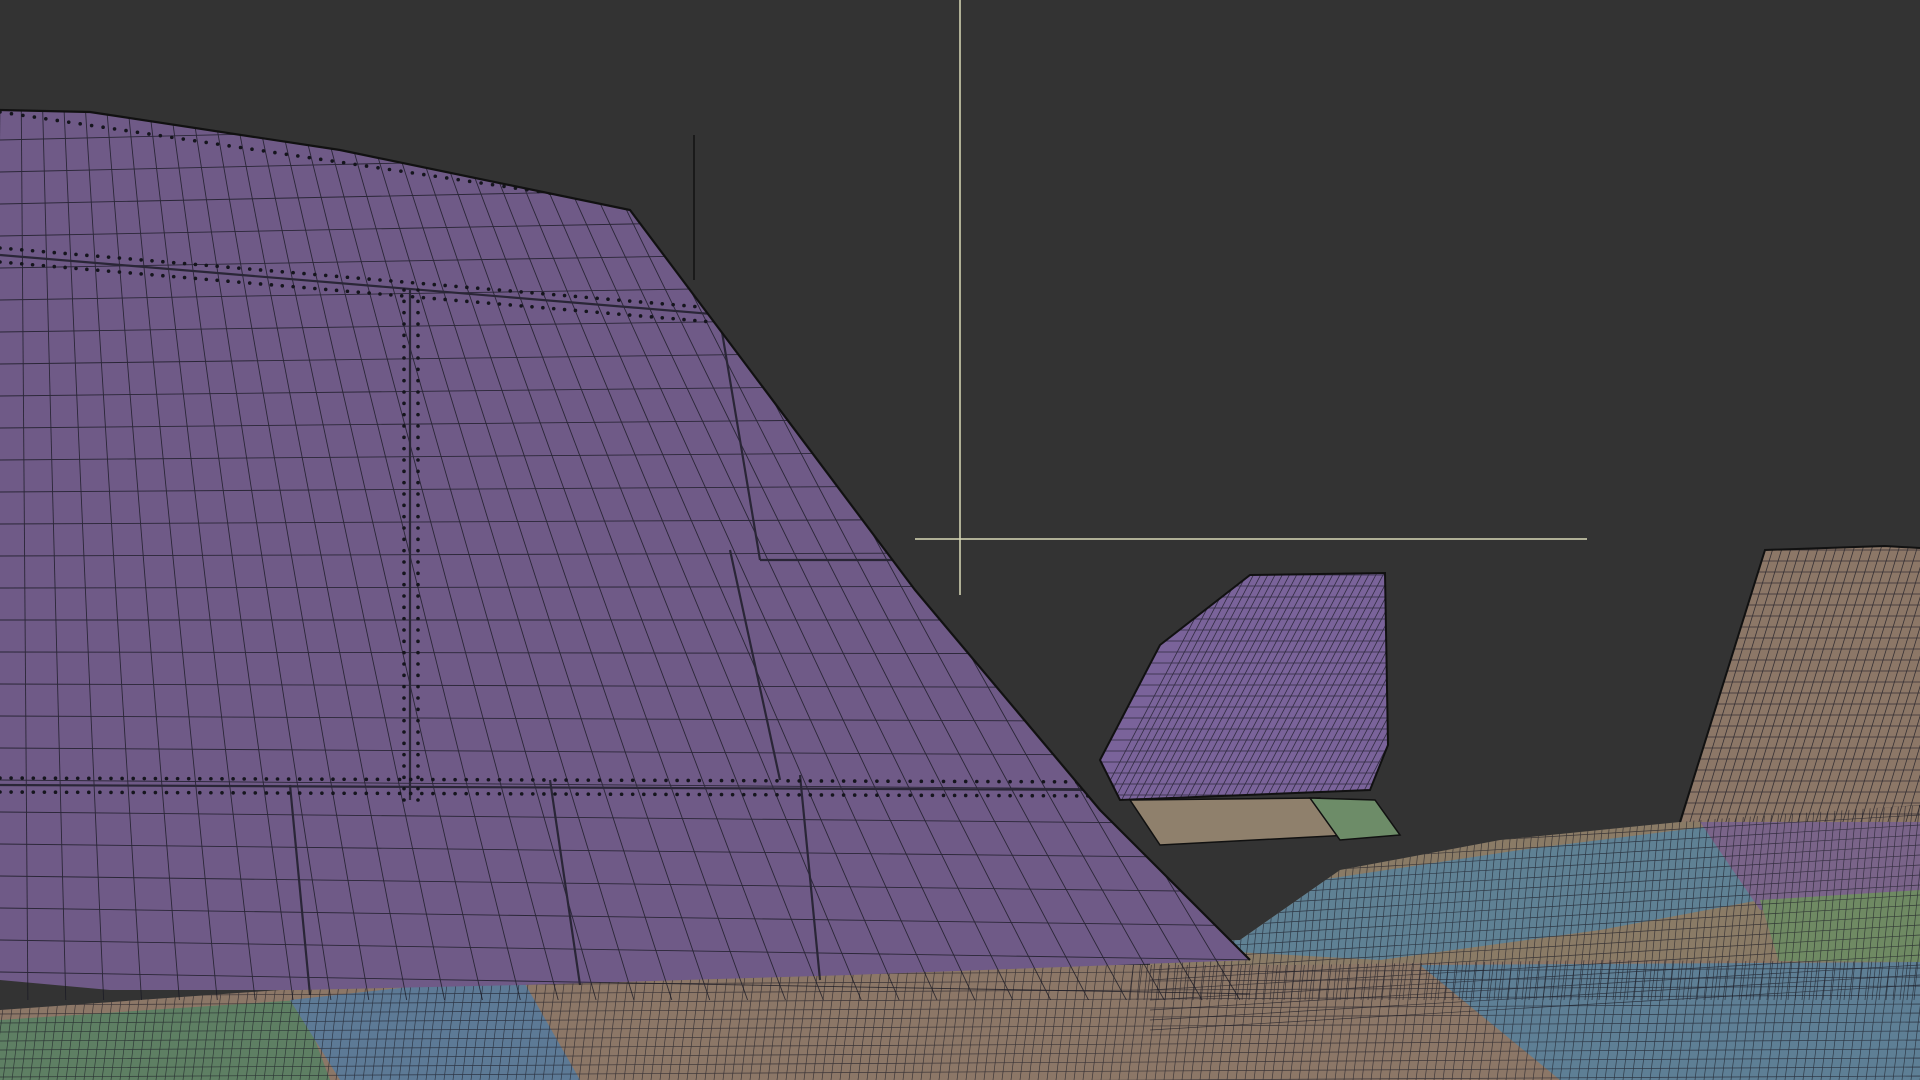  What do you see at coordinates (1244, 686) in the screenshot?
I see `middle-tail-fin` at bounding box center [1244, 686].